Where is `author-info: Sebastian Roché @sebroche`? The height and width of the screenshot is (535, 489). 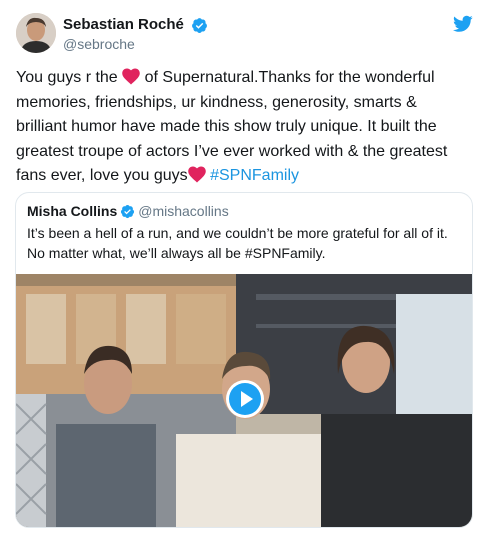 author-info: Sebastian Roché @sebroche is located at coordinates (135, 34).